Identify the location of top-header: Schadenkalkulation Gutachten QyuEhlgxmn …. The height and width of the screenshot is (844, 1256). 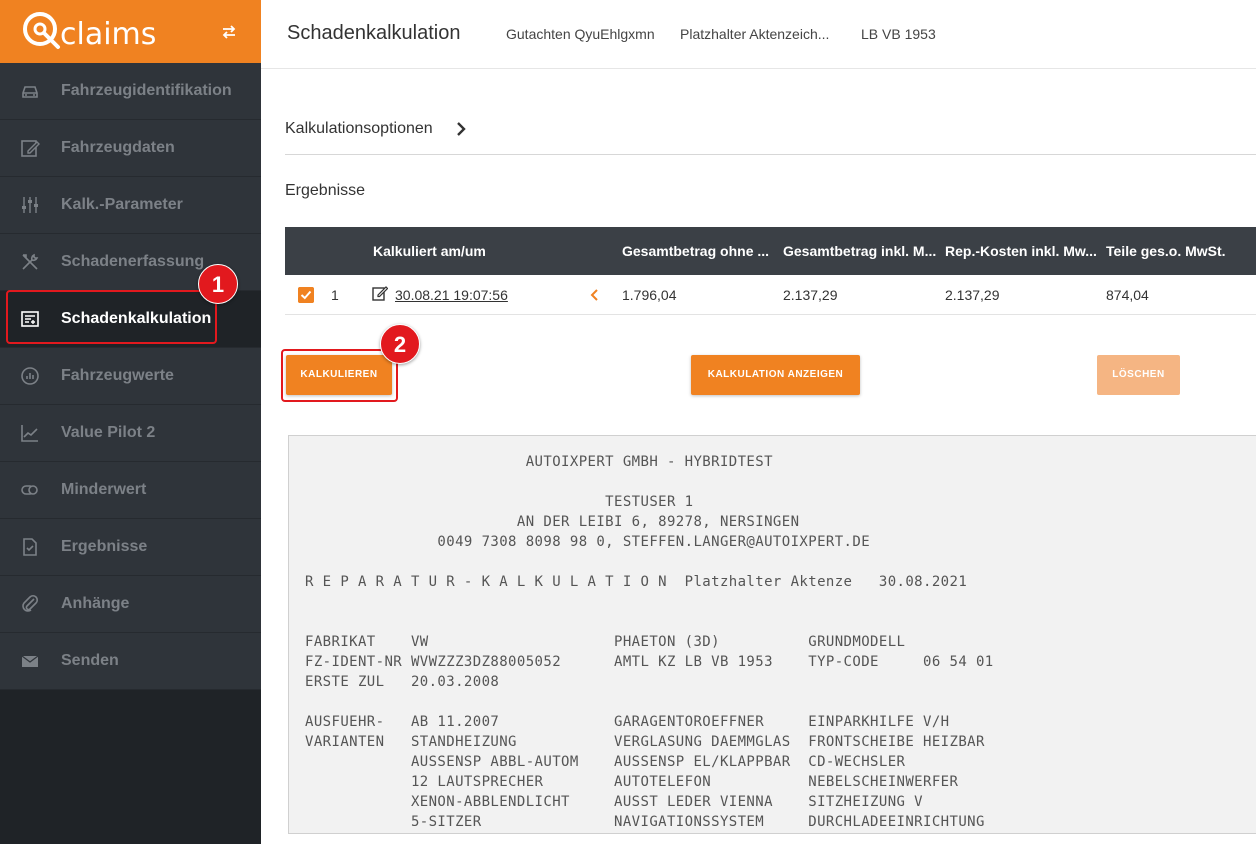
(758, 34).